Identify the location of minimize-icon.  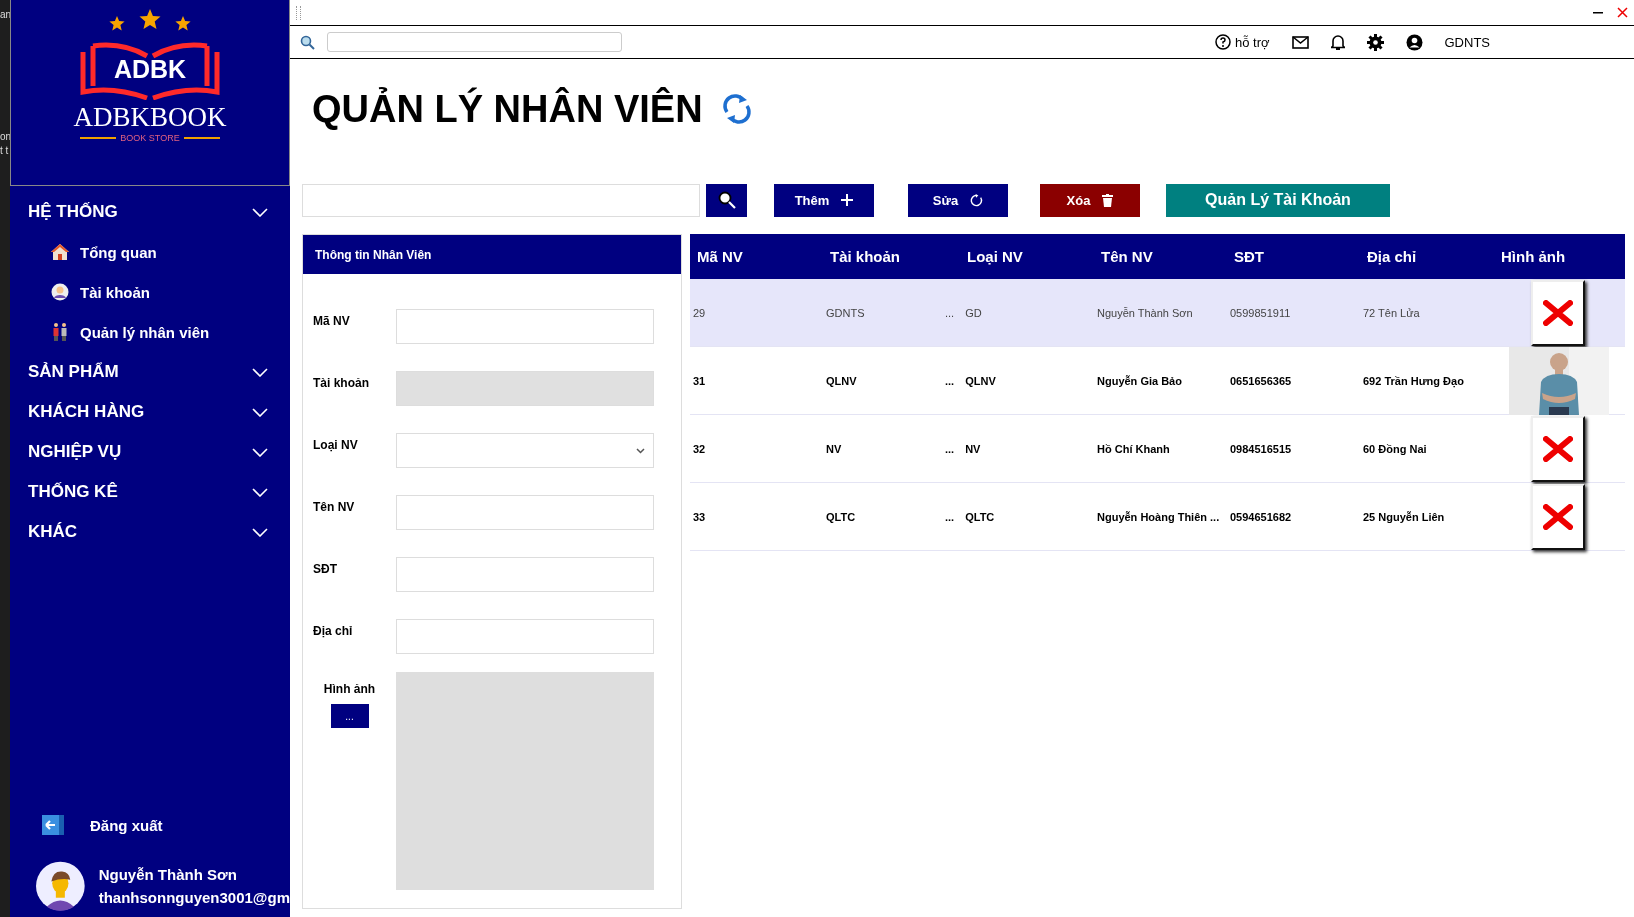
(1598, 12).